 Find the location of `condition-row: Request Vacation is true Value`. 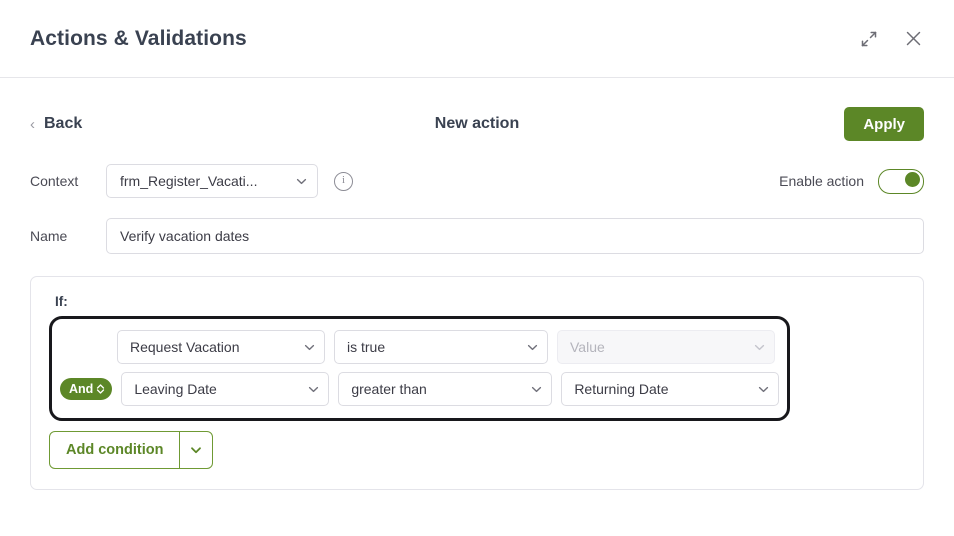

condition-row: Request Vacation is true Value is located at coordinates (419, 347).